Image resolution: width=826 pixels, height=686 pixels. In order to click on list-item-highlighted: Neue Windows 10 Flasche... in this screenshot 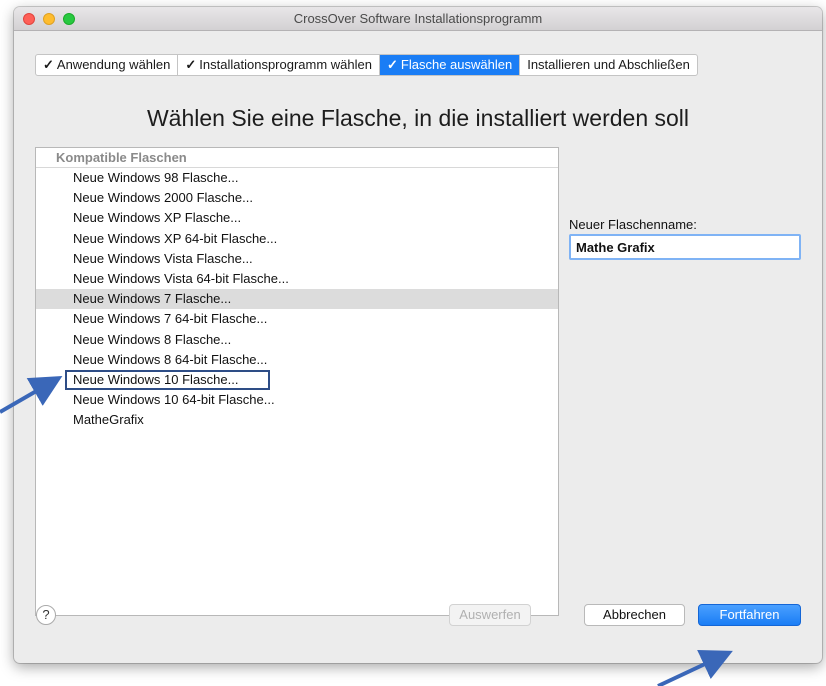, I will do `click(297, 379)`.